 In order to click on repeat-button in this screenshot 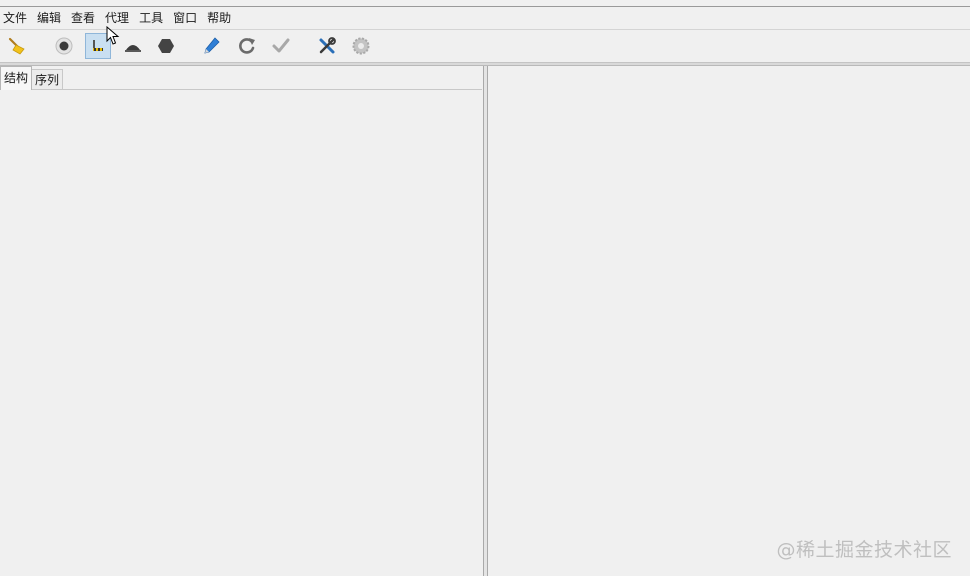, I will do `click(247, 46)`.